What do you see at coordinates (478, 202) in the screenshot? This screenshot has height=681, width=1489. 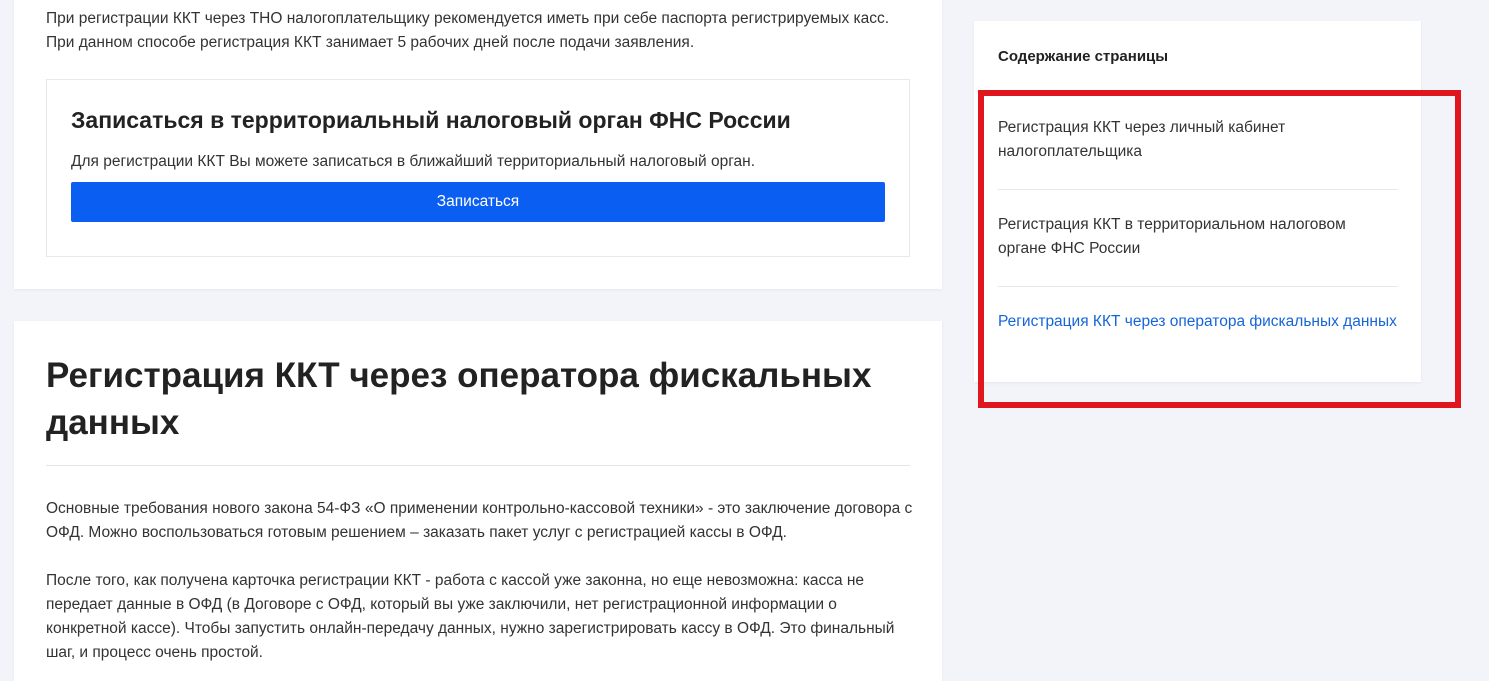 I see `signup-button: Записаться` at bounding box center [478, 202].